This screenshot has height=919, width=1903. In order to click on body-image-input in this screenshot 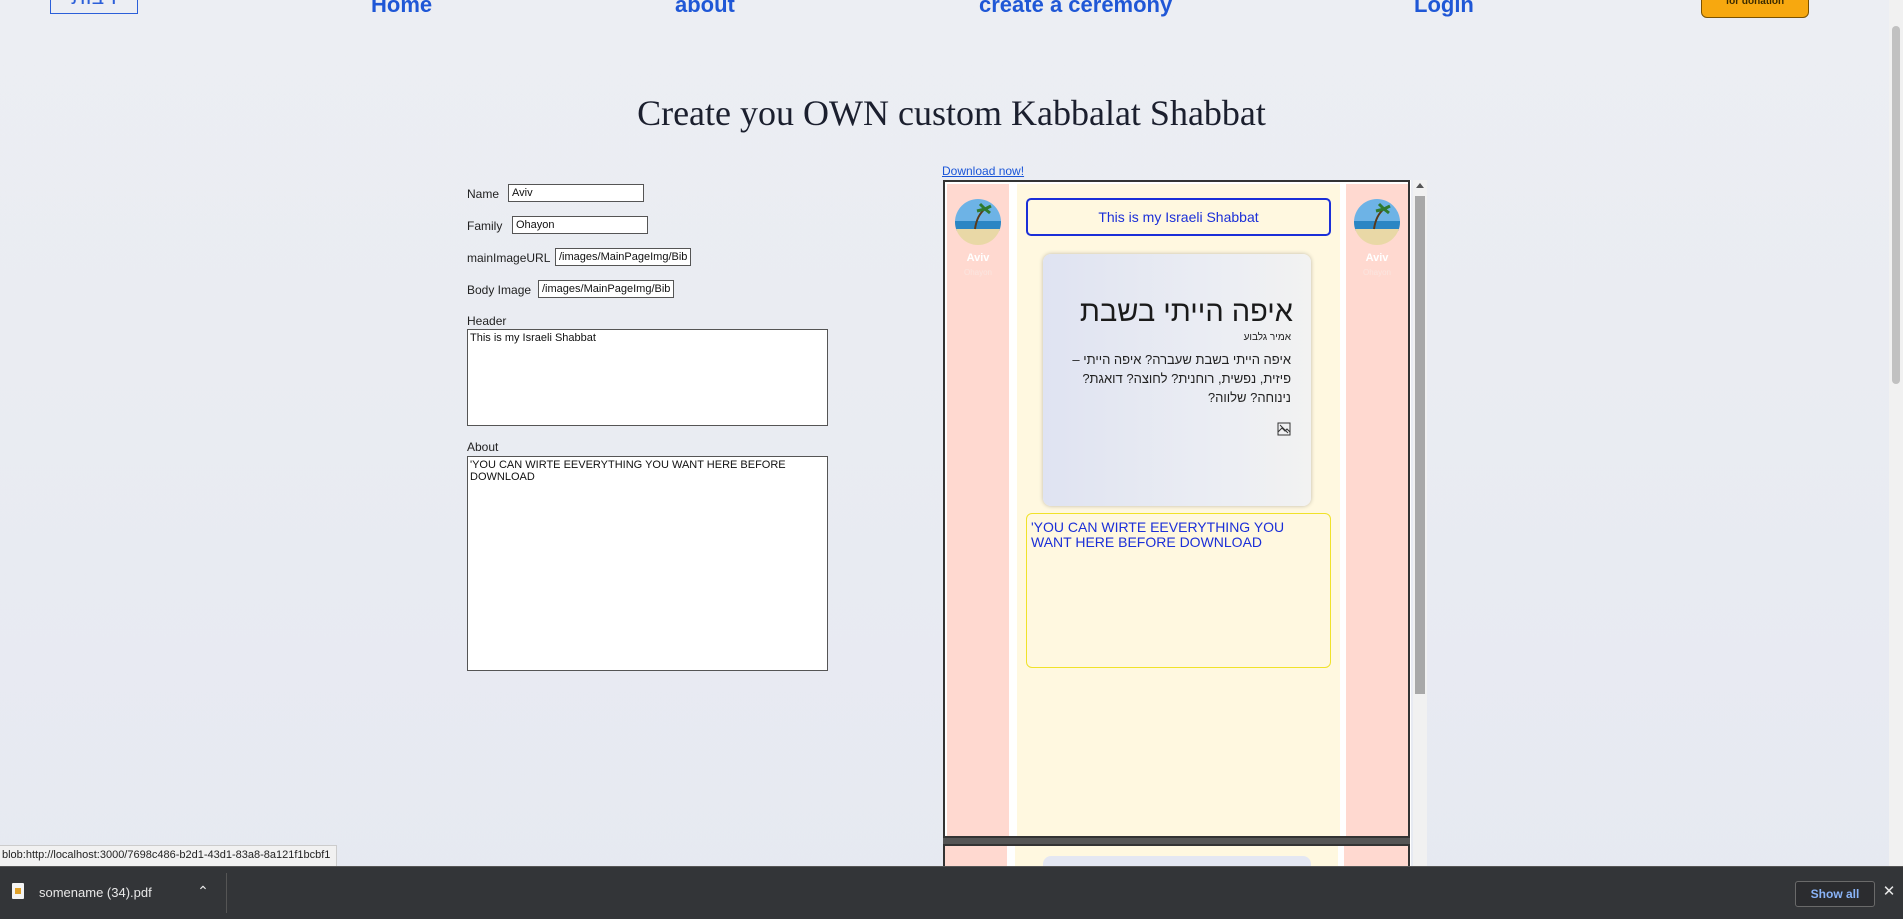, I will do `click(606, 289)`.